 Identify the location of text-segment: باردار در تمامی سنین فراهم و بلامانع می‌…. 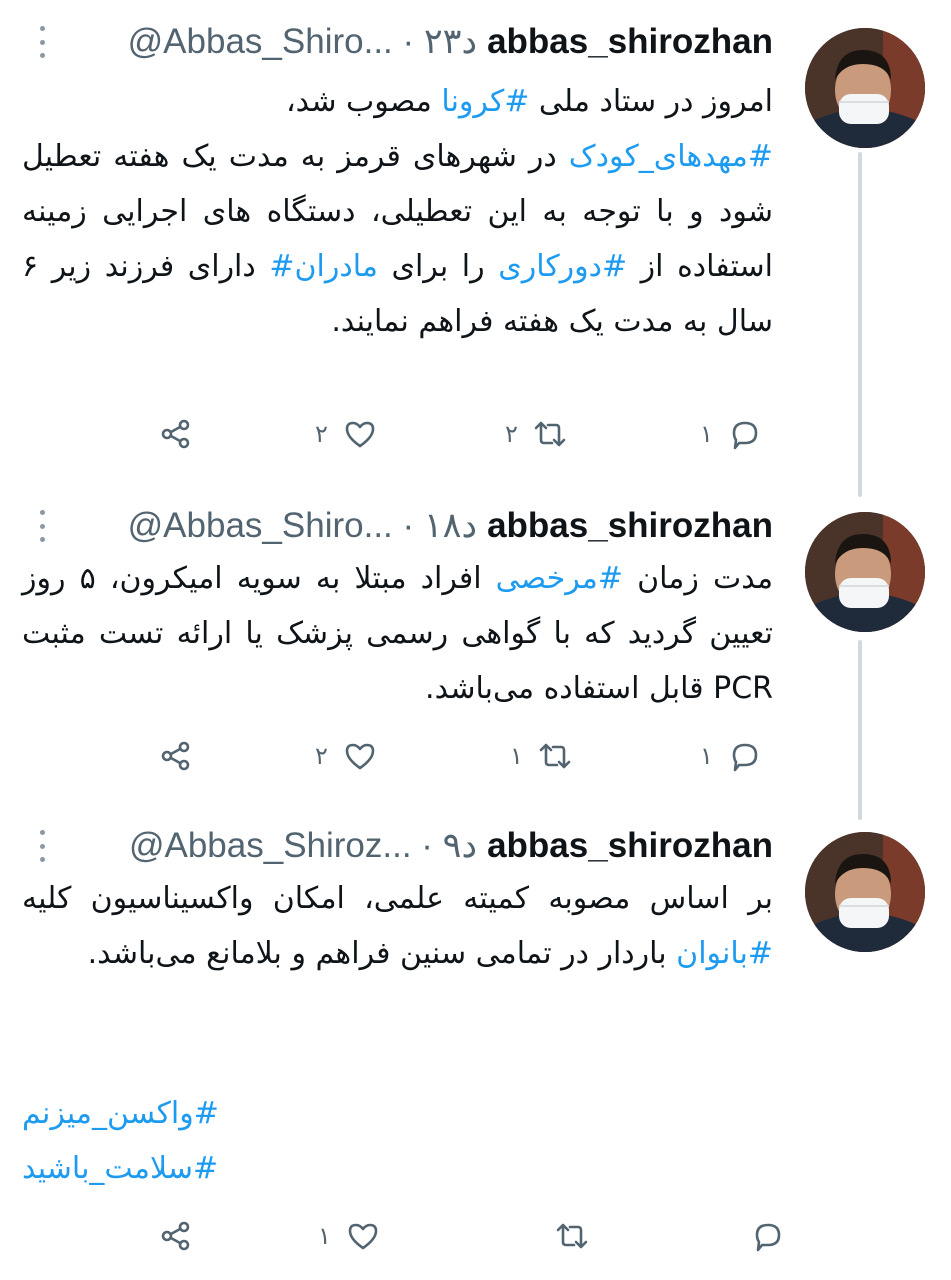
(382, 953).